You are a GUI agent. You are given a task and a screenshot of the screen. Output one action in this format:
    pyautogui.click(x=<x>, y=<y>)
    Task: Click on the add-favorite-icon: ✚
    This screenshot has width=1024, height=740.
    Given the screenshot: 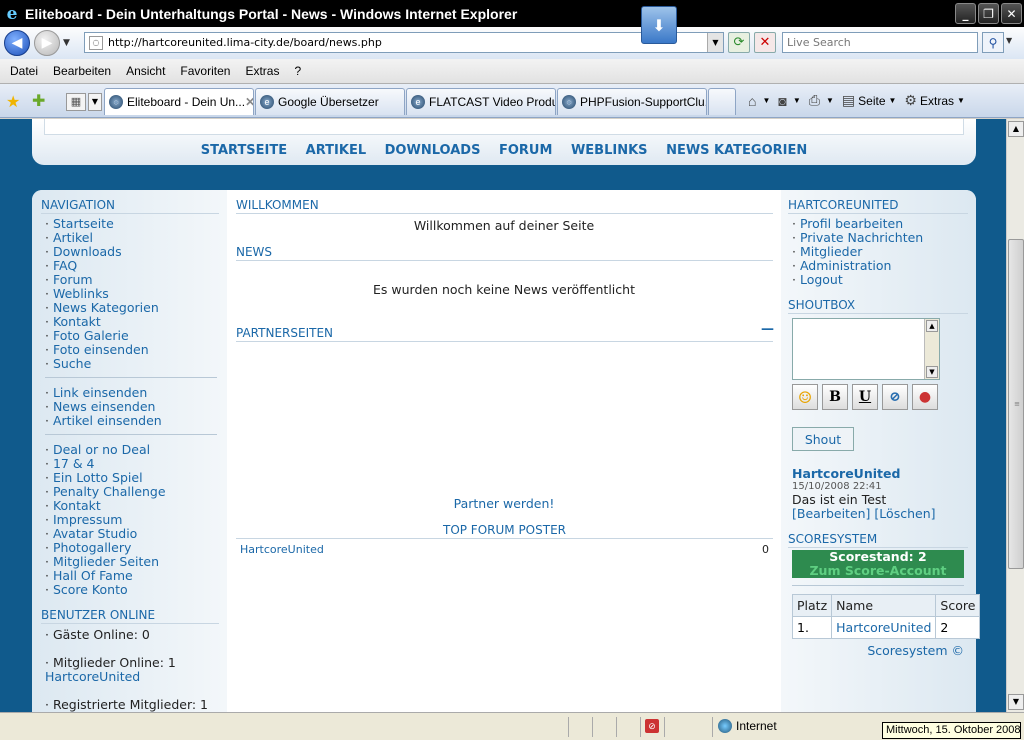 What is the action you would take?
    pyautogui.click(x=38, y=100)
    